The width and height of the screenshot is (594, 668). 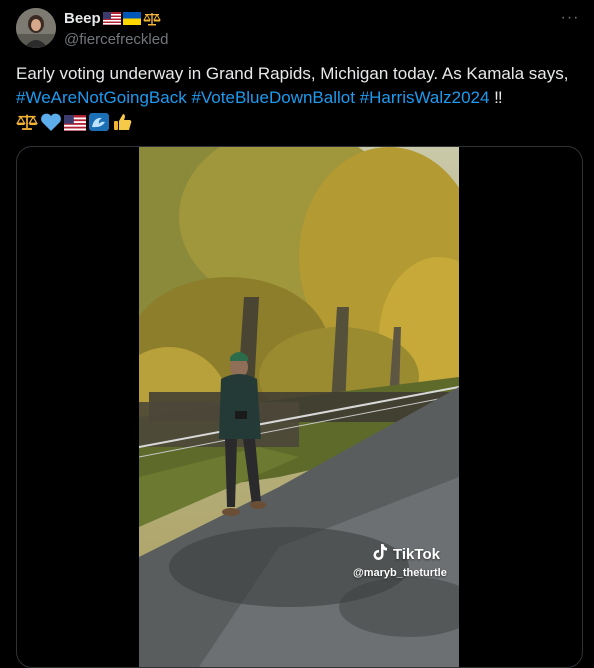 I want to click on author-handle: @fiercefreckled, so click(x=116, y=39).